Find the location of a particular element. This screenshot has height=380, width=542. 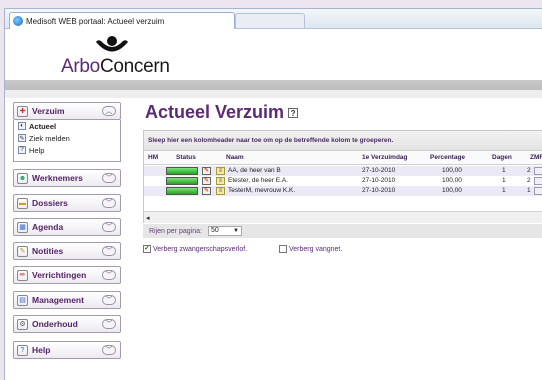

cell-naam: Etester, de heer E.A. is located at coordinates (258, 181).